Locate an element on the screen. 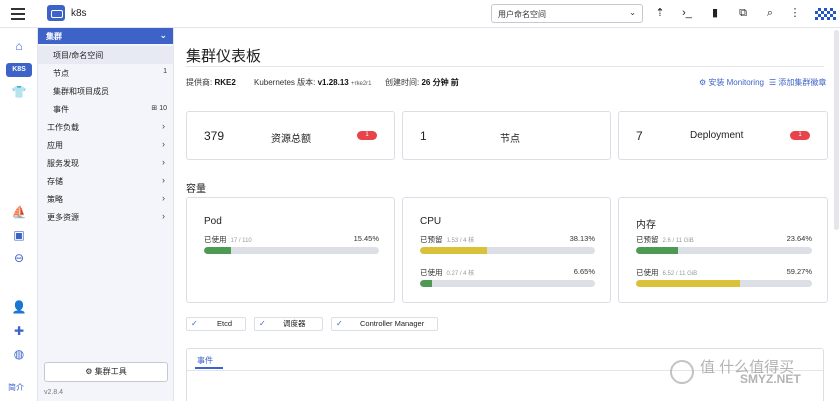  memory-reserved-label: 已预留 2.6 / 11 GiB is located at coordinates (665, 239).